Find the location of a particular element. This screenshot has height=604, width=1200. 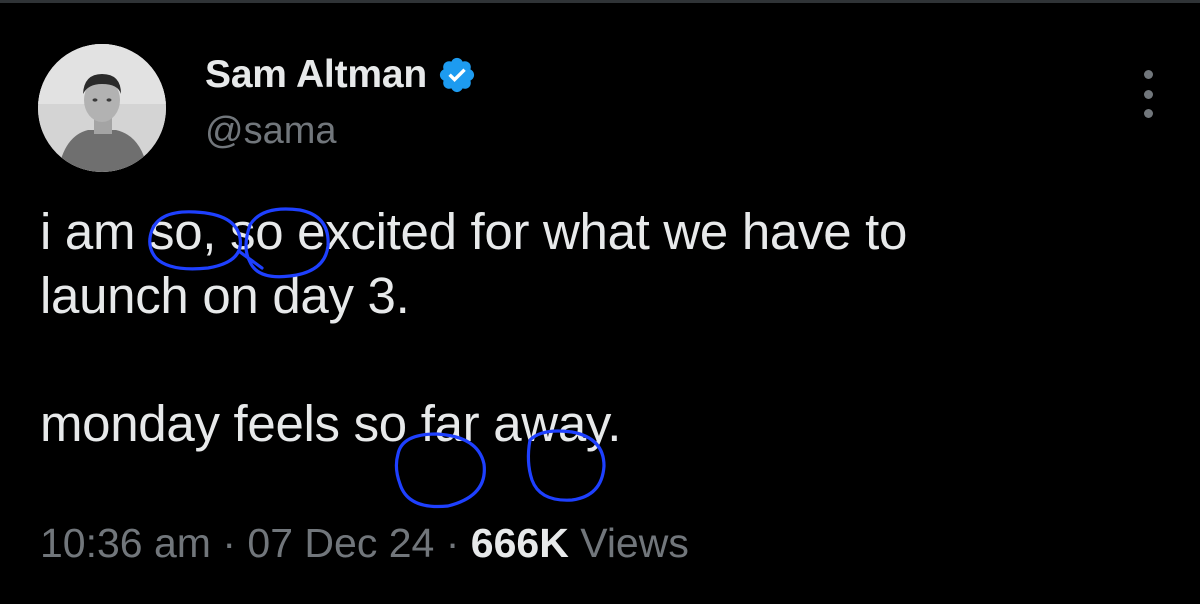

tweet-date: 07 Dec 24 is located at coordinates (340, 543).